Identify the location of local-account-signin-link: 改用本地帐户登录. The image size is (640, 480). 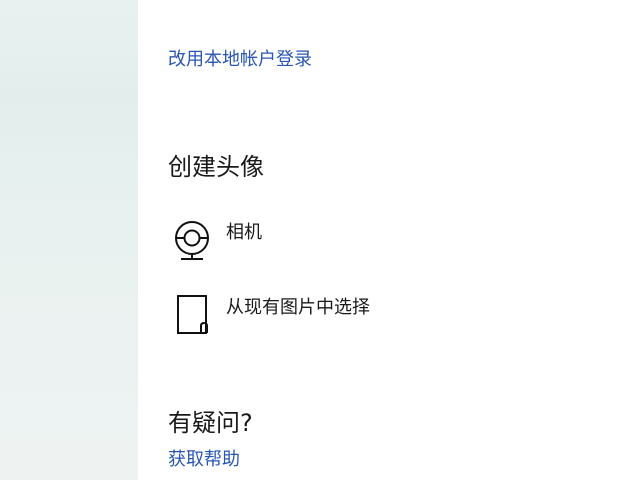
(240, 58).